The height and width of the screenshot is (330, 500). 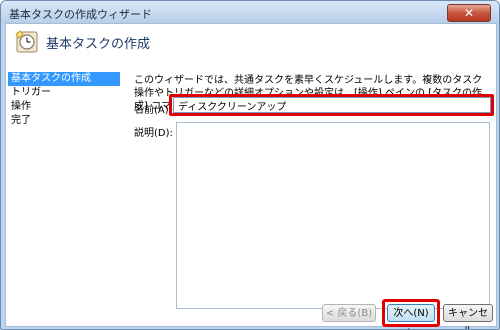 I want to click on cancel-button: キャンセル, so click(x=468, y=316).